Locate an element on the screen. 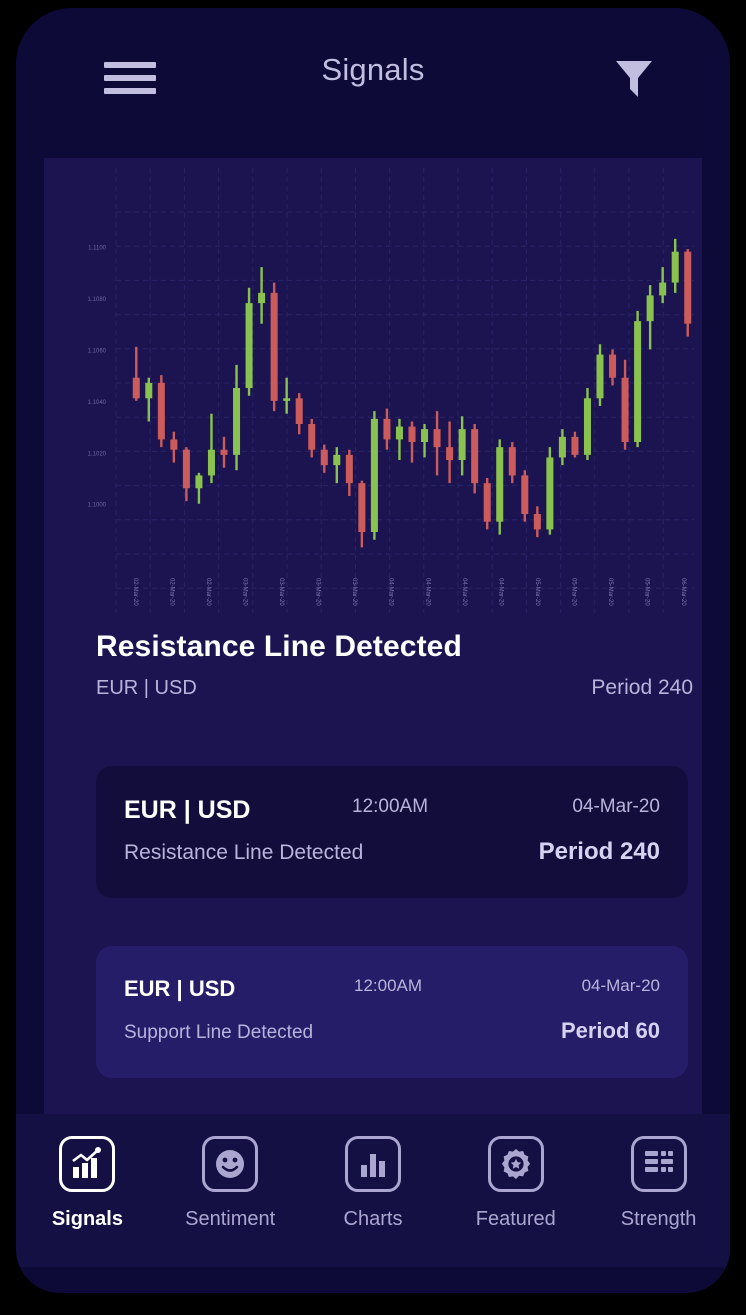 The height and width of the screenshot is (1315, 746). nav-item-label: Charts is located at coordinates (373, 1219).